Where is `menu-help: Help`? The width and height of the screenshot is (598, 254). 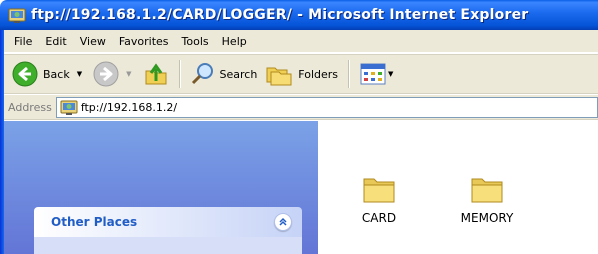
menu-help: Help is located at coordinates (238, 41).